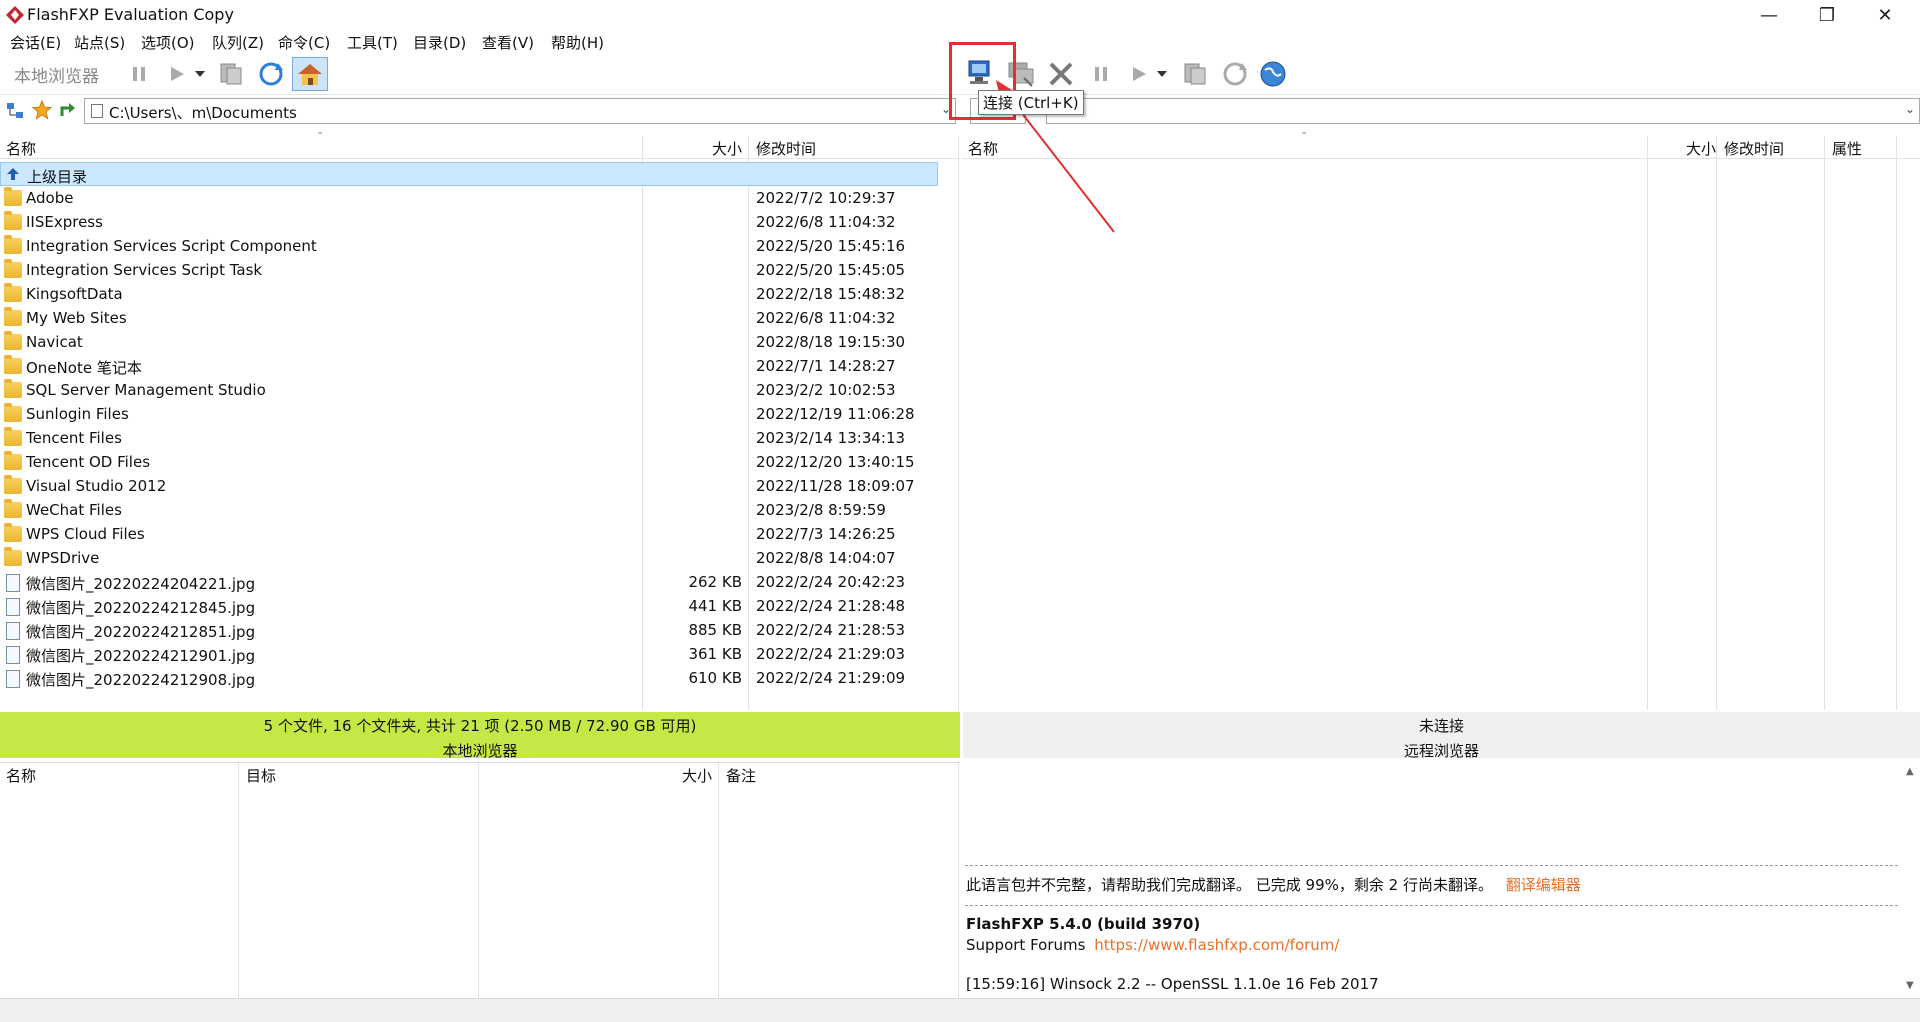 This screenshot has height=1022, width=1920. I want to click on favorites-star-icon, so click(42, 109).